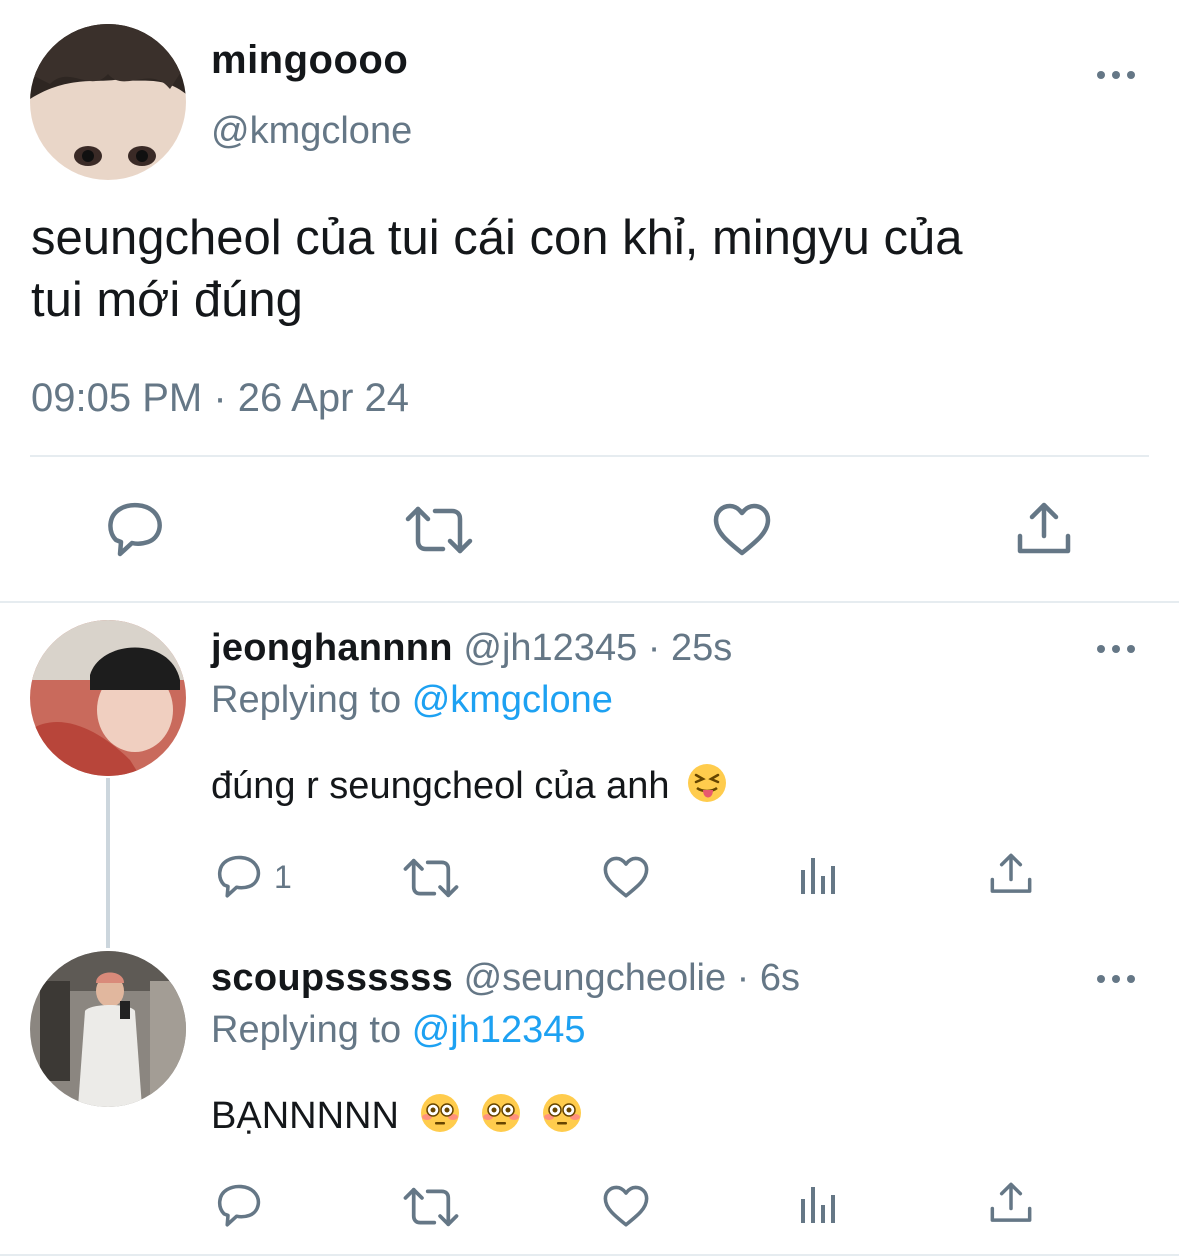  I want to click on reply2-handle: @seungcheolie, so click(595, 978).